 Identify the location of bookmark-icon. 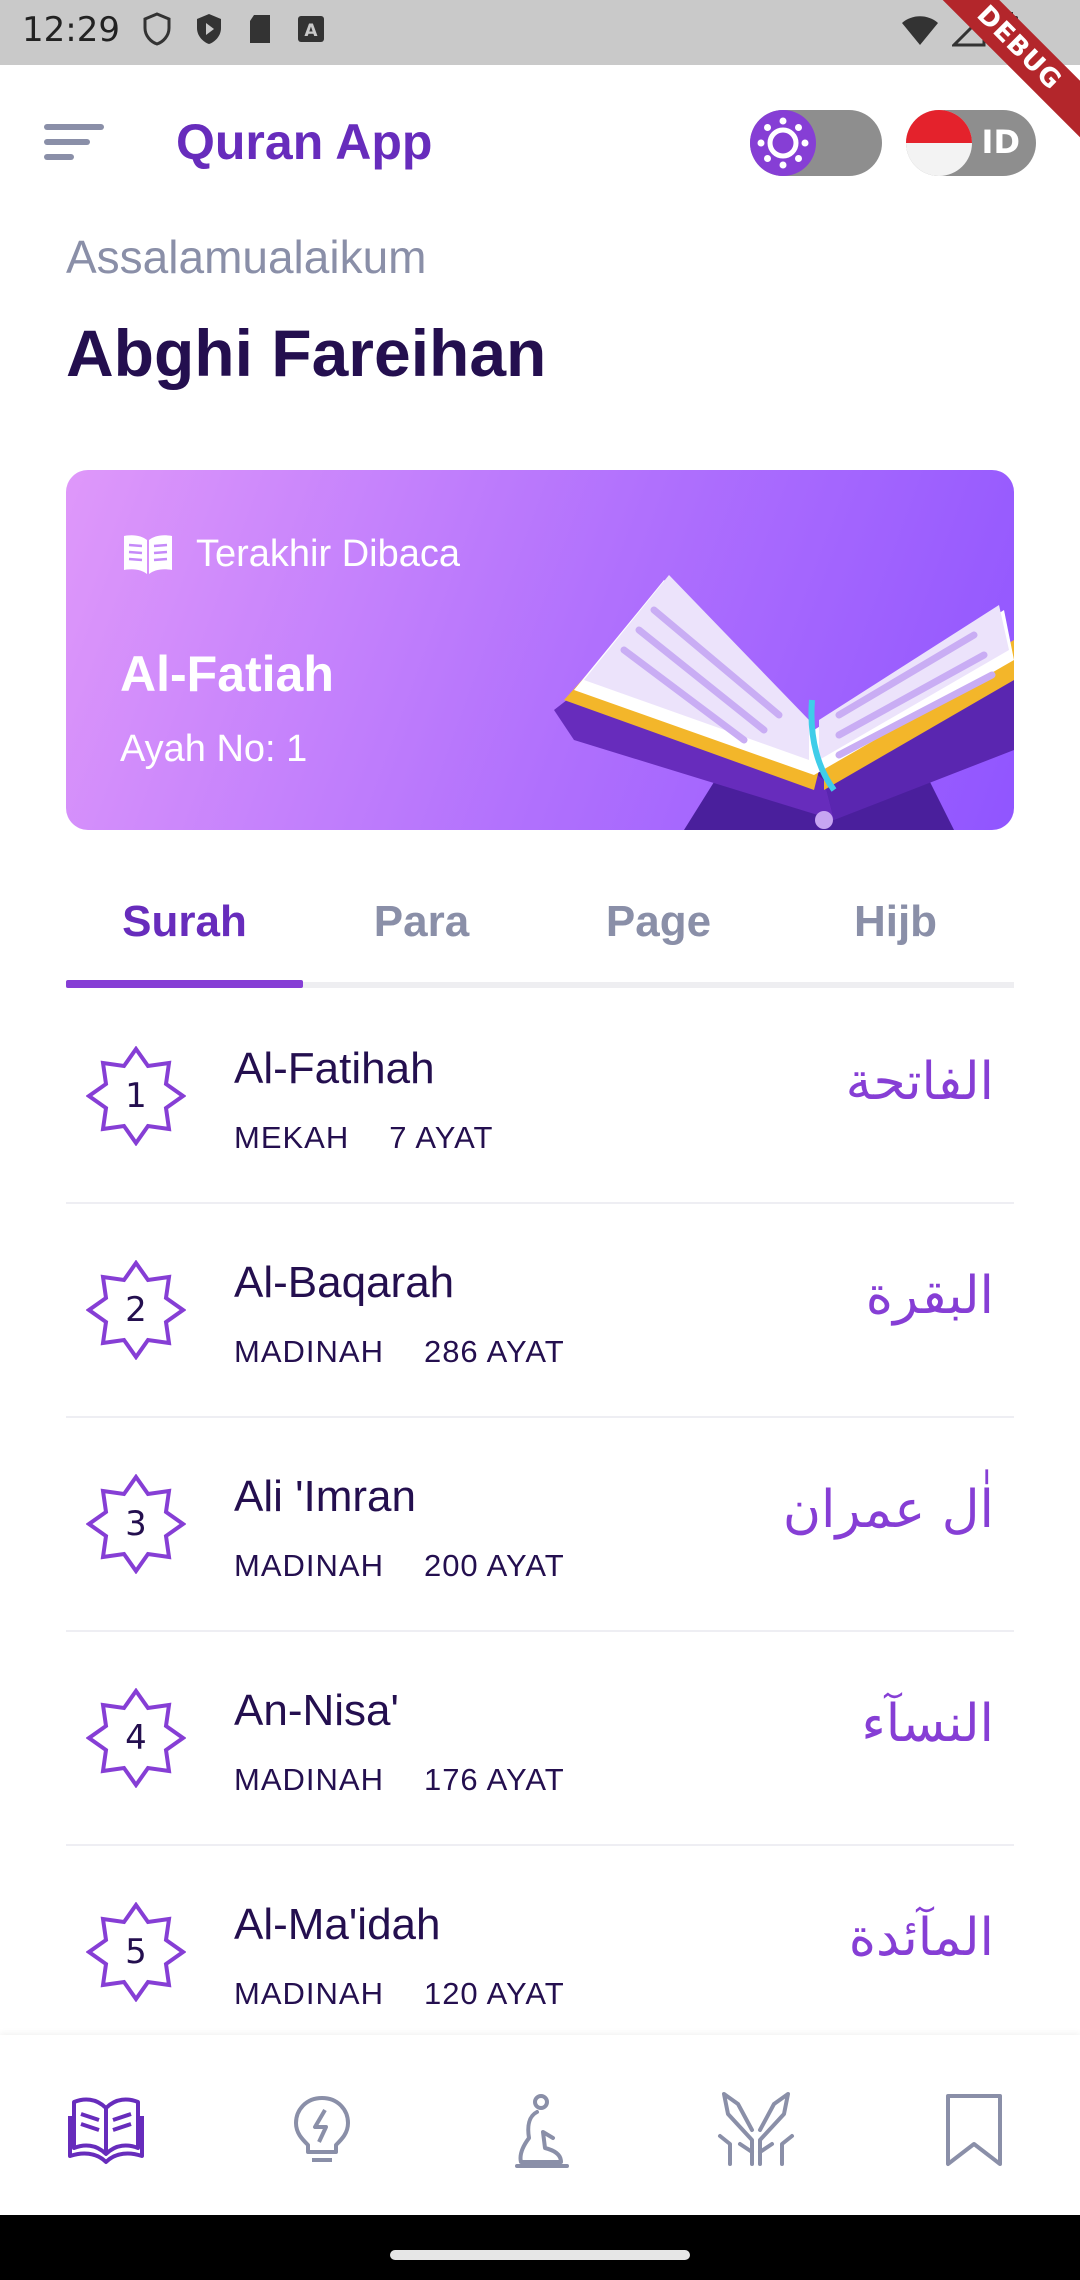
(974, 2130).